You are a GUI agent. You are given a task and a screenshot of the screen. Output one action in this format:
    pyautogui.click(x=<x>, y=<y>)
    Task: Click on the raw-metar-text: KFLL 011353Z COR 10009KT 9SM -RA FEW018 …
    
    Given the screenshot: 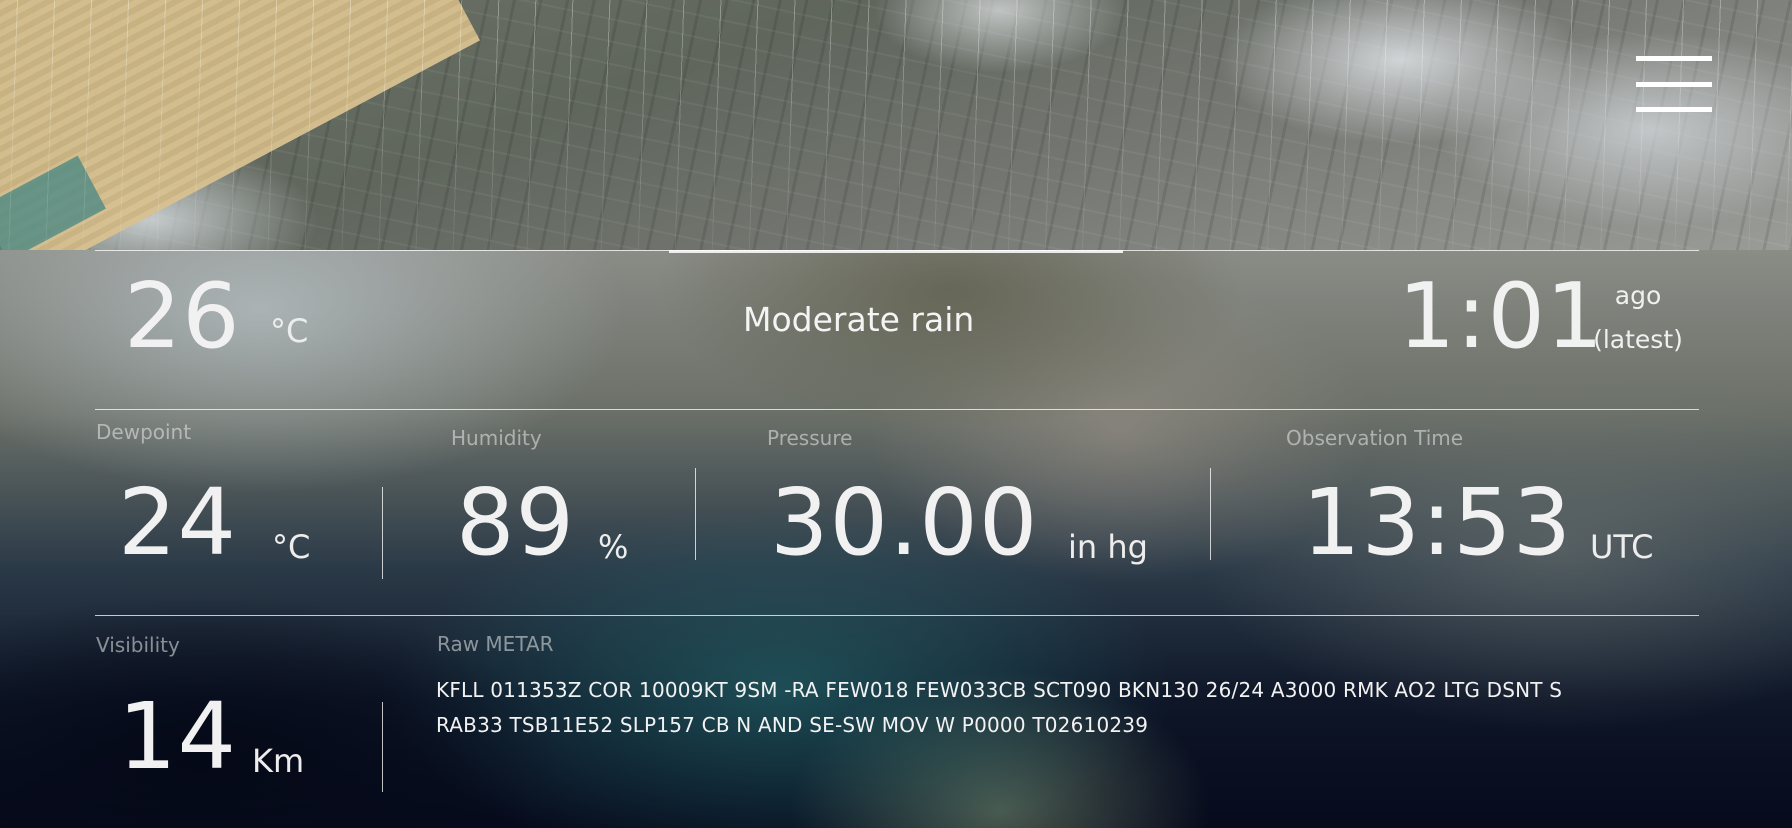 What is the action you would take?
    pyautogui.click(x=1066, y=708)
    